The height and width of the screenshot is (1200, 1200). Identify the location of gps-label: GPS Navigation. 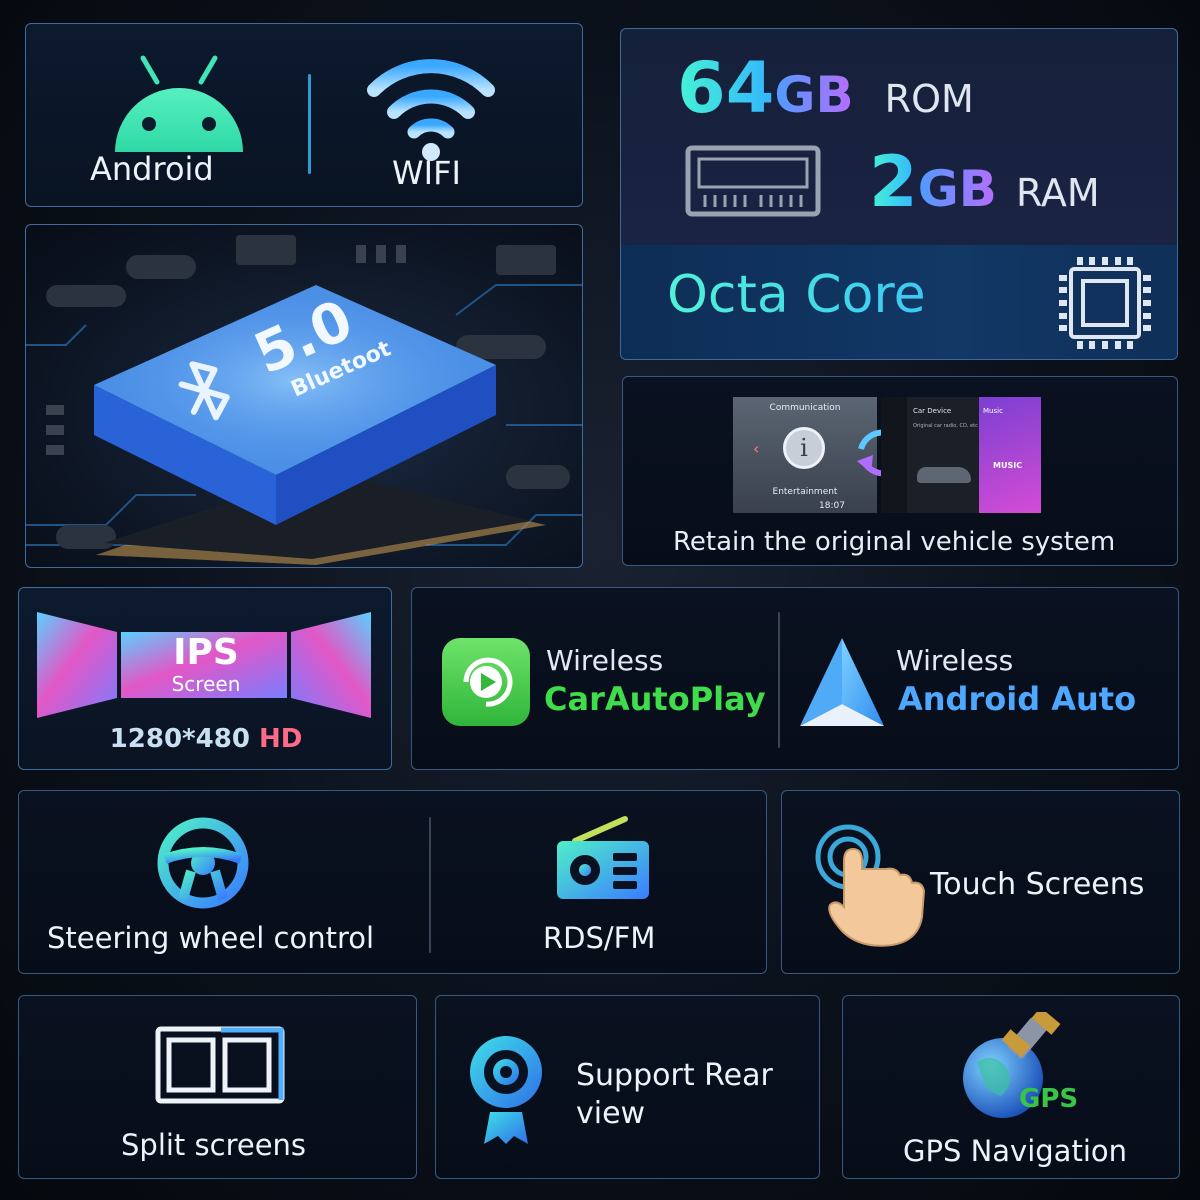
(1015, 1151).